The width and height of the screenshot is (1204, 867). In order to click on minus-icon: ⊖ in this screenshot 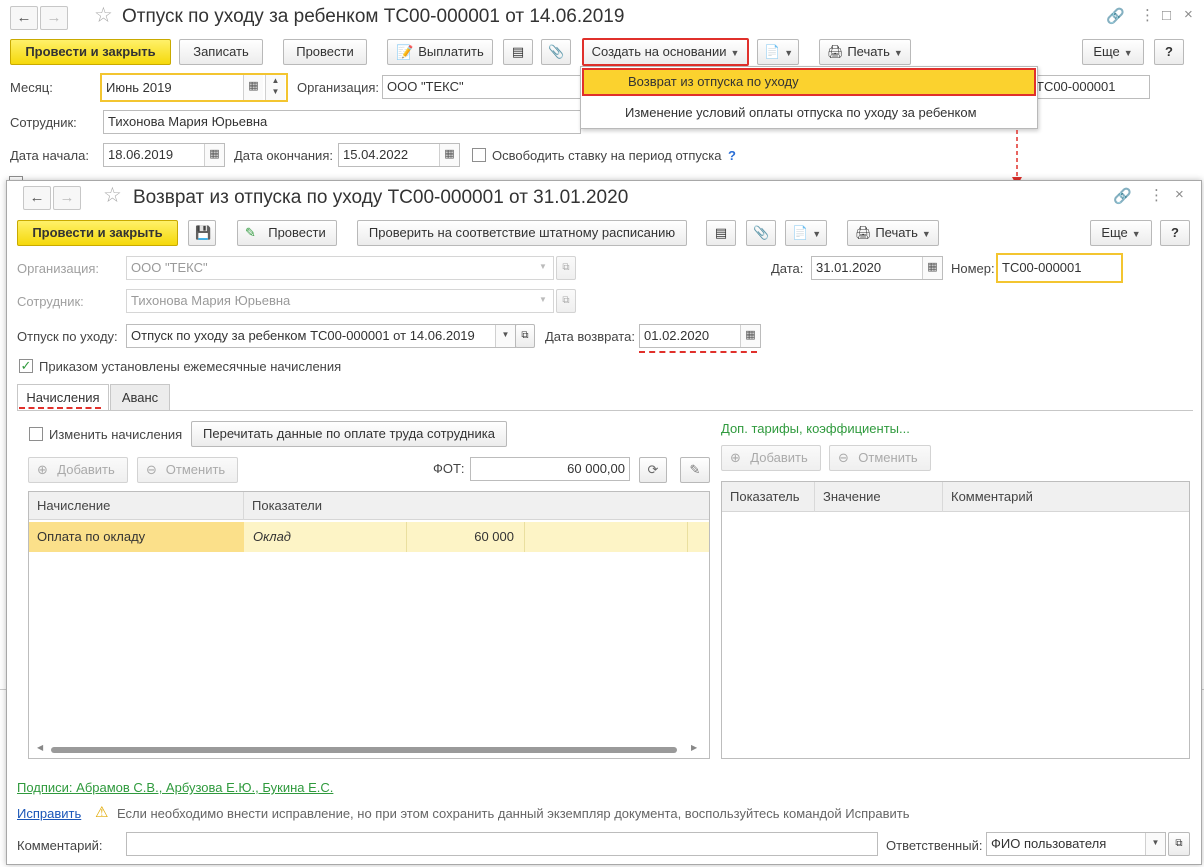, I will do `click(843, 457)`.